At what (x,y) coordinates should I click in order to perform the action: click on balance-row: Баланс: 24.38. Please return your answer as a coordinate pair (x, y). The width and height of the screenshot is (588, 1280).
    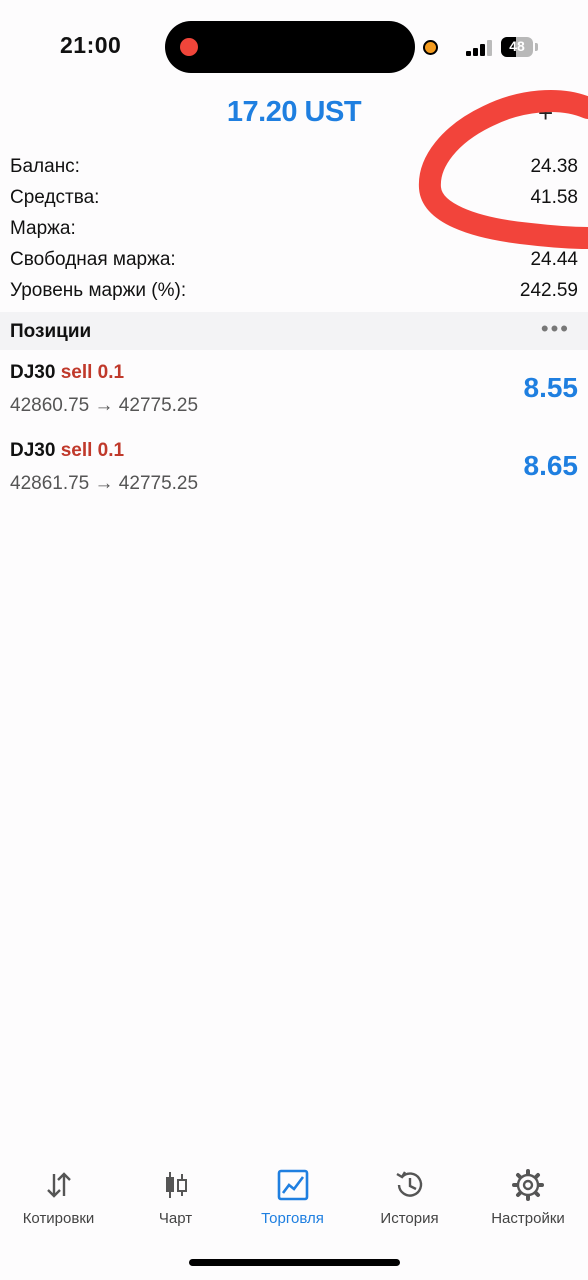
    Looking at the image, I should click on (294, 171).